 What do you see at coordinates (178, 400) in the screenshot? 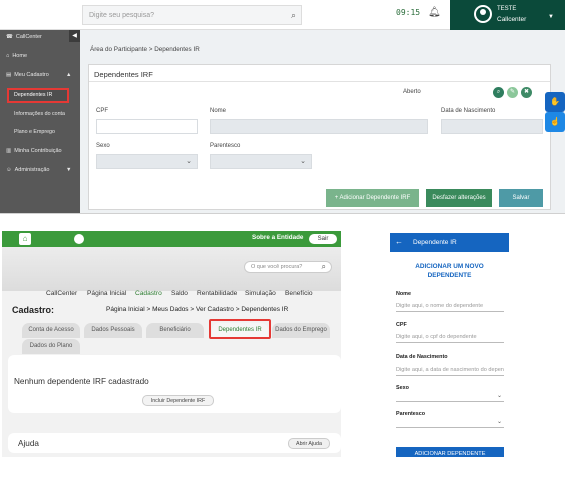
I see `include-dependent-button: Incluir Dependente IRF` at bounding box center [178, 400].